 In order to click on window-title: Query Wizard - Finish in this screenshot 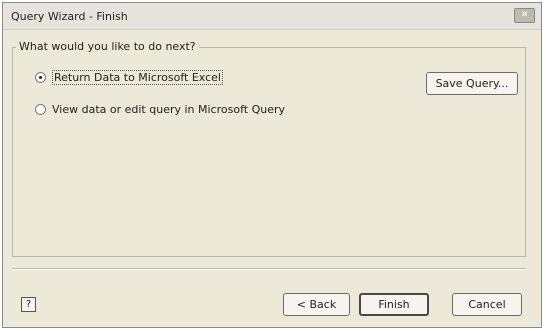, I will do `click(69, 16)`.